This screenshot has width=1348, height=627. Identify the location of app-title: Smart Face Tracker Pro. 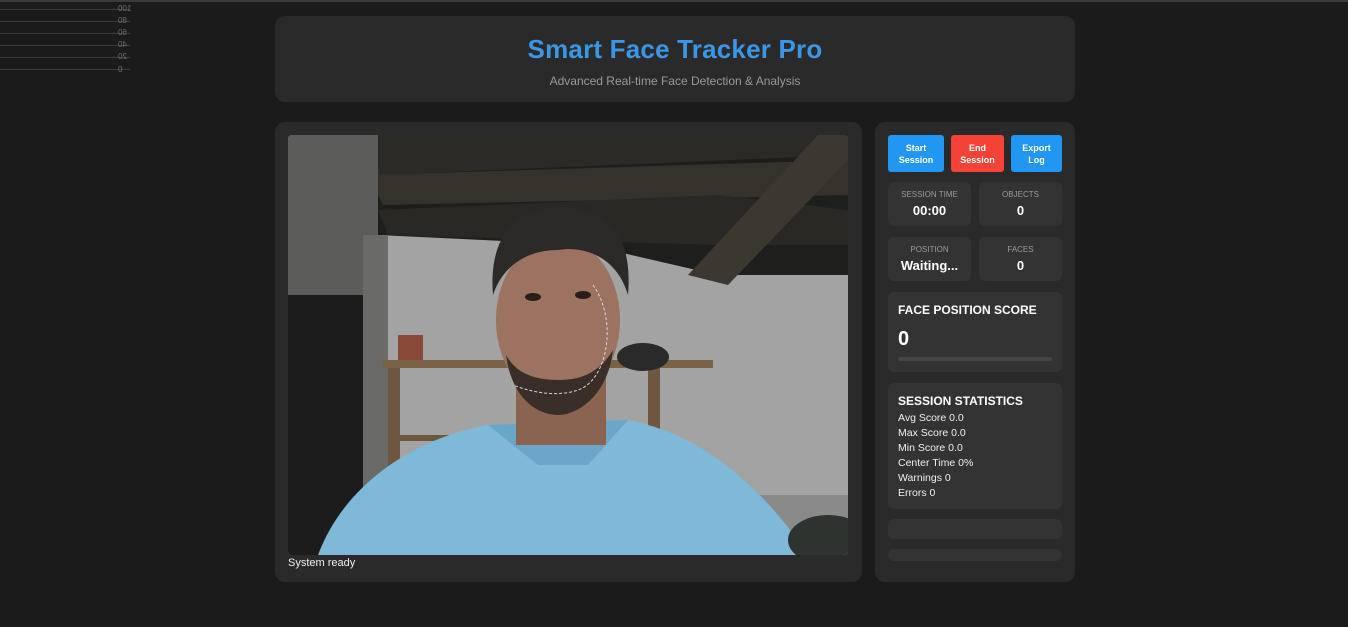
(675, 49).